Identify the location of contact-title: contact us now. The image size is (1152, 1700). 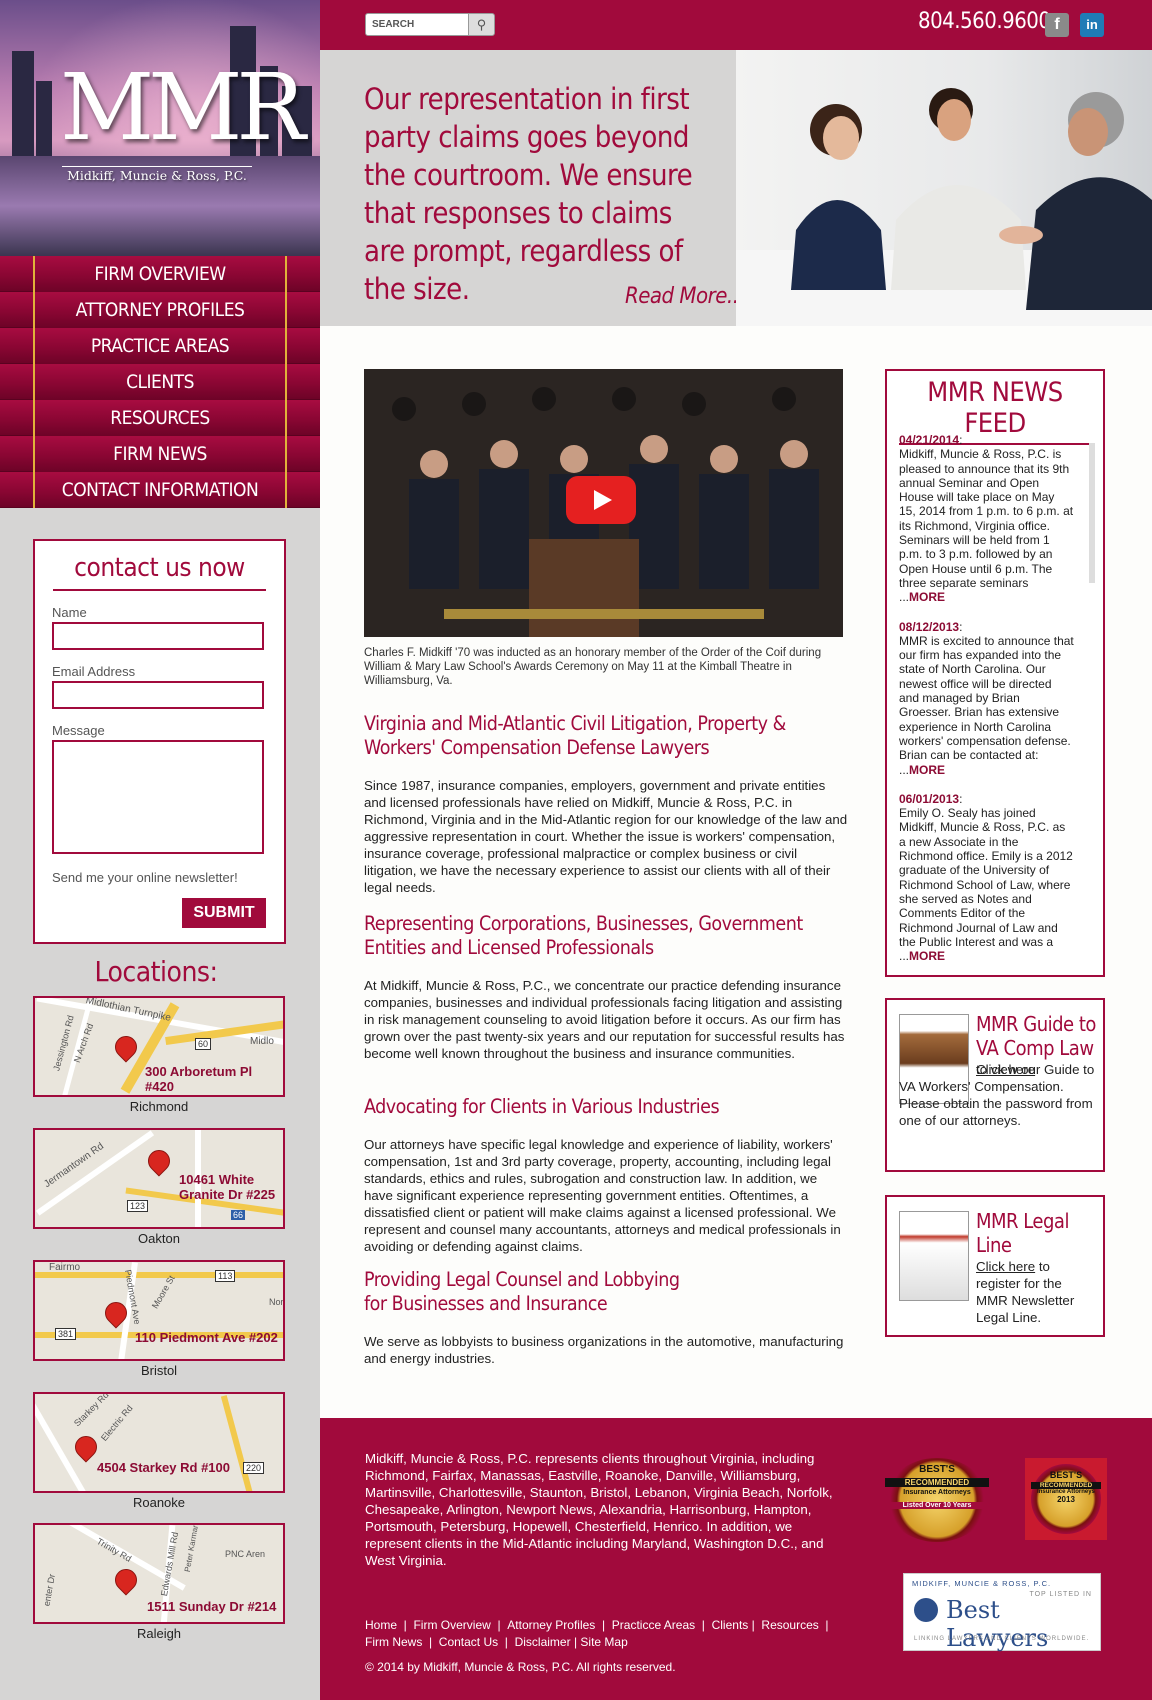
(159, 572).